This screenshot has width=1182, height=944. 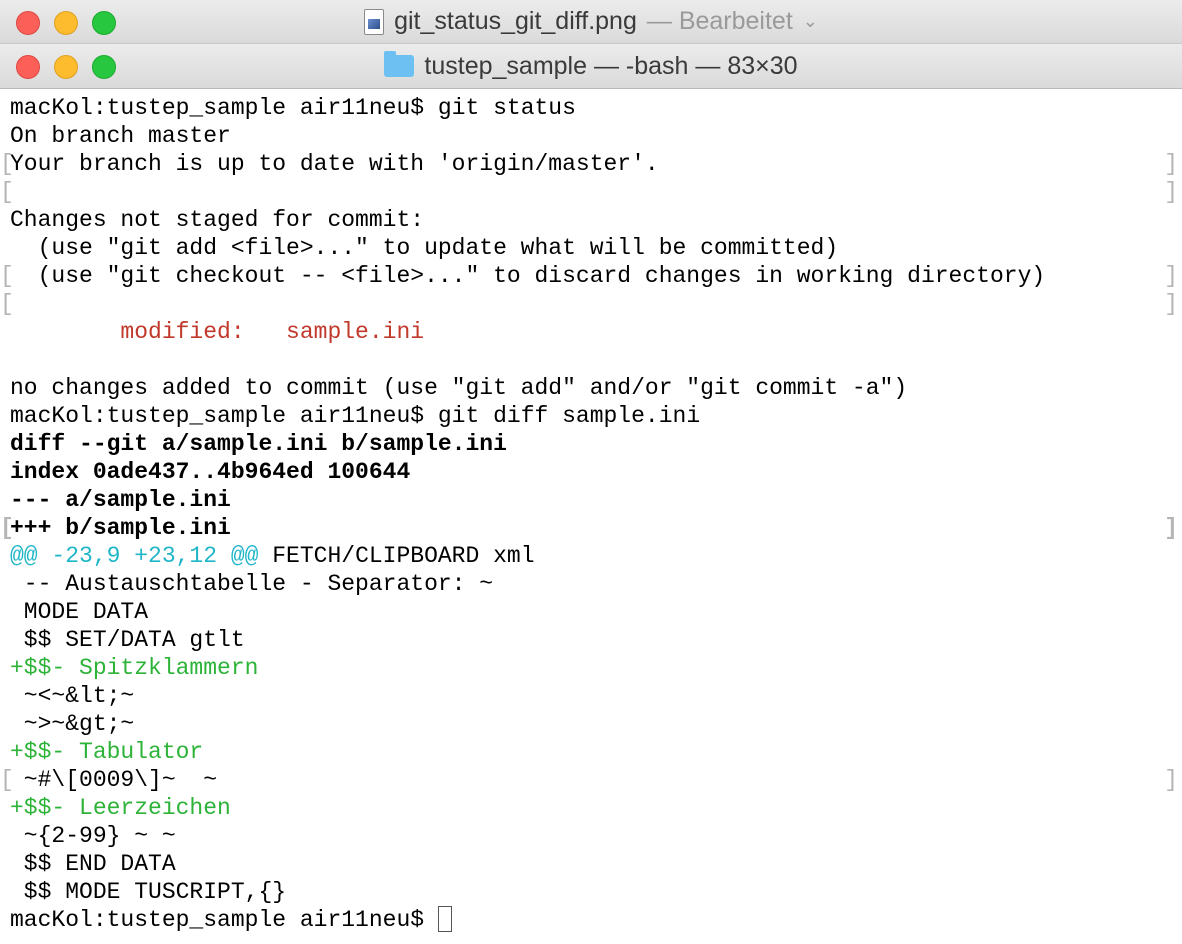 What do you see at coordinates (134, 556) in the screenshot?
I see `hunk-range: @@ -23,9 +23,12 @@` at bounding box center [134, 556].